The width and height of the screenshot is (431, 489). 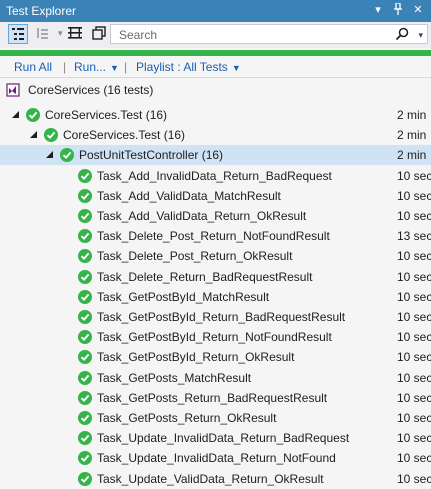 I want to click on test-row: Task_GetPosts_Return_OkResult 10 sec, so click(x=215, y=418).